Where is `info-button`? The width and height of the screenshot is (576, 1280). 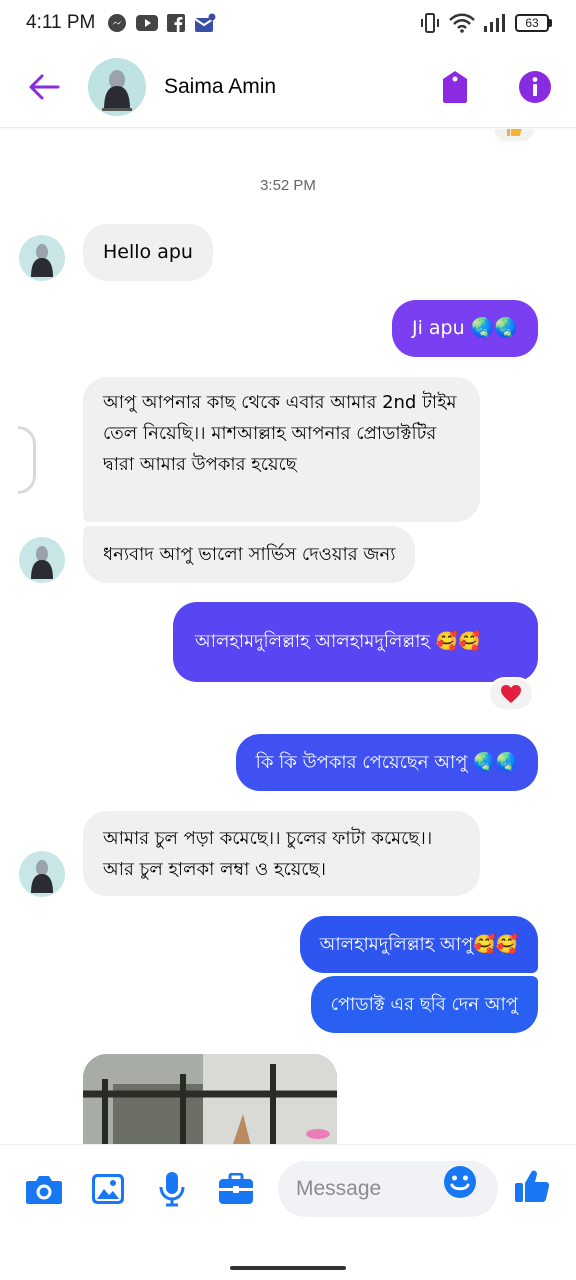
info-button is located at coordinates (535, 87).